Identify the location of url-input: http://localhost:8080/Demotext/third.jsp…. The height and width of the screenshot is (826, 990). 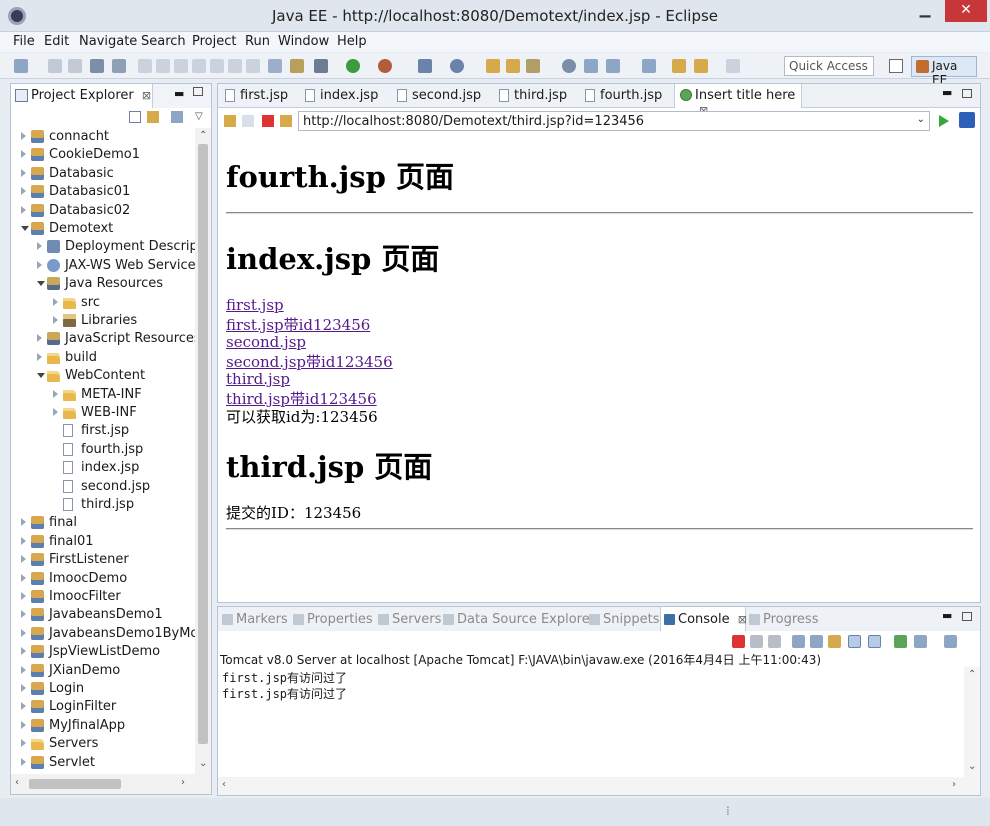
(614, 121).